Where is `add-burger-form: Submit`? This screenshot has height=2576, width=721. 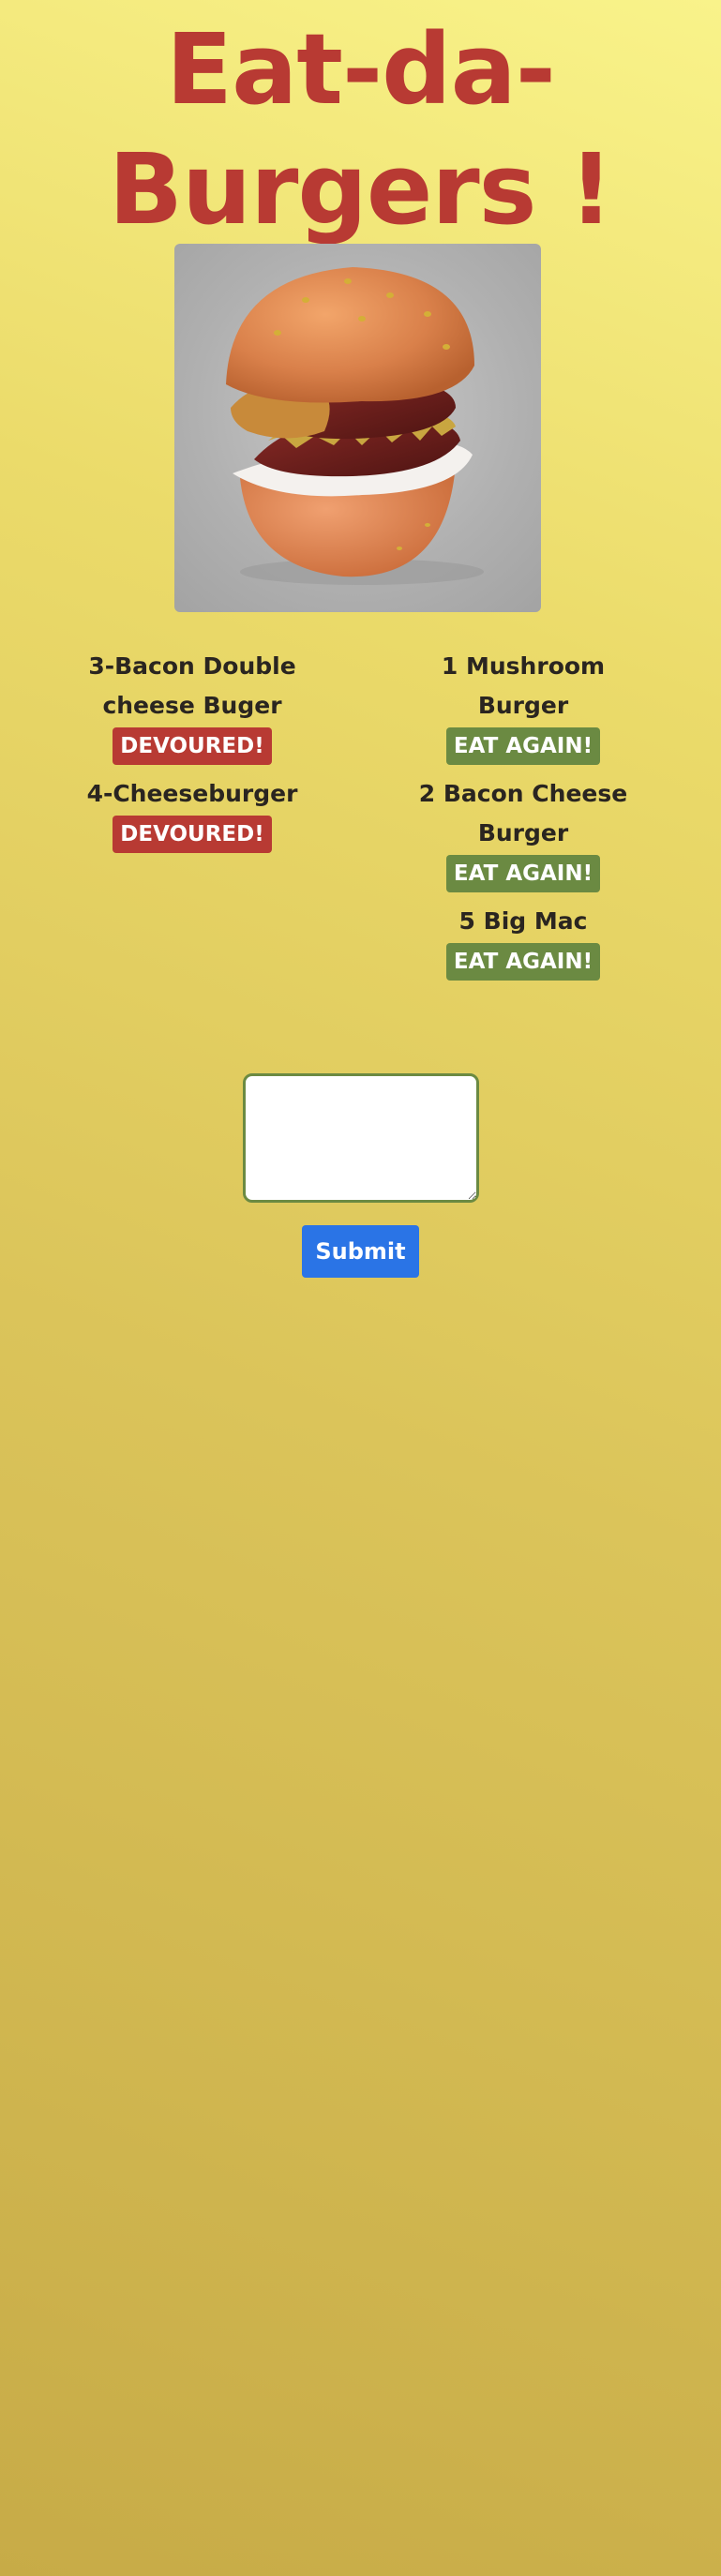 add-burger-form: Submit is located at coordinates (360, 1175).